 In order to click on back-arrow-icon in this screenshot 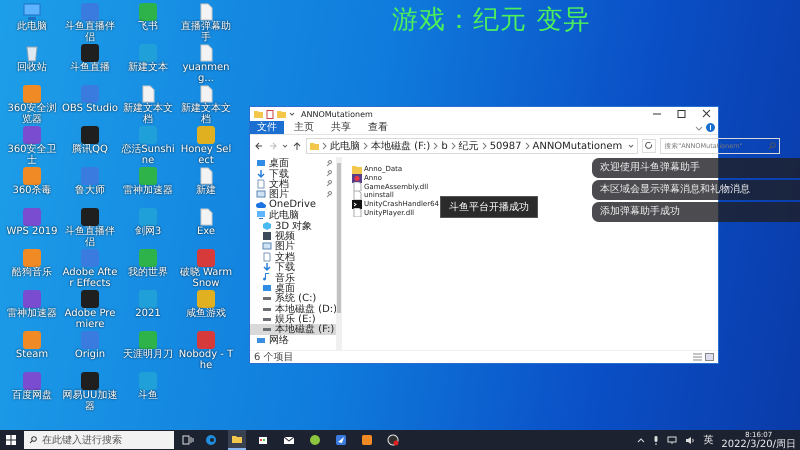, I will do `click(259, 146)`.